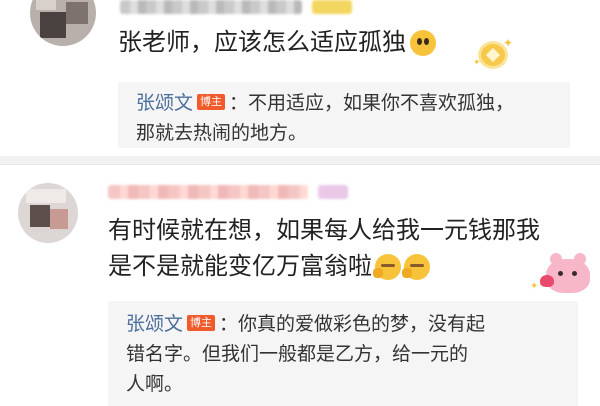 Image resolution: width=600 pixels, height=406 pixels. I want to click on reply-text-line: 那就去热闹的地方。, so click(222, 133).